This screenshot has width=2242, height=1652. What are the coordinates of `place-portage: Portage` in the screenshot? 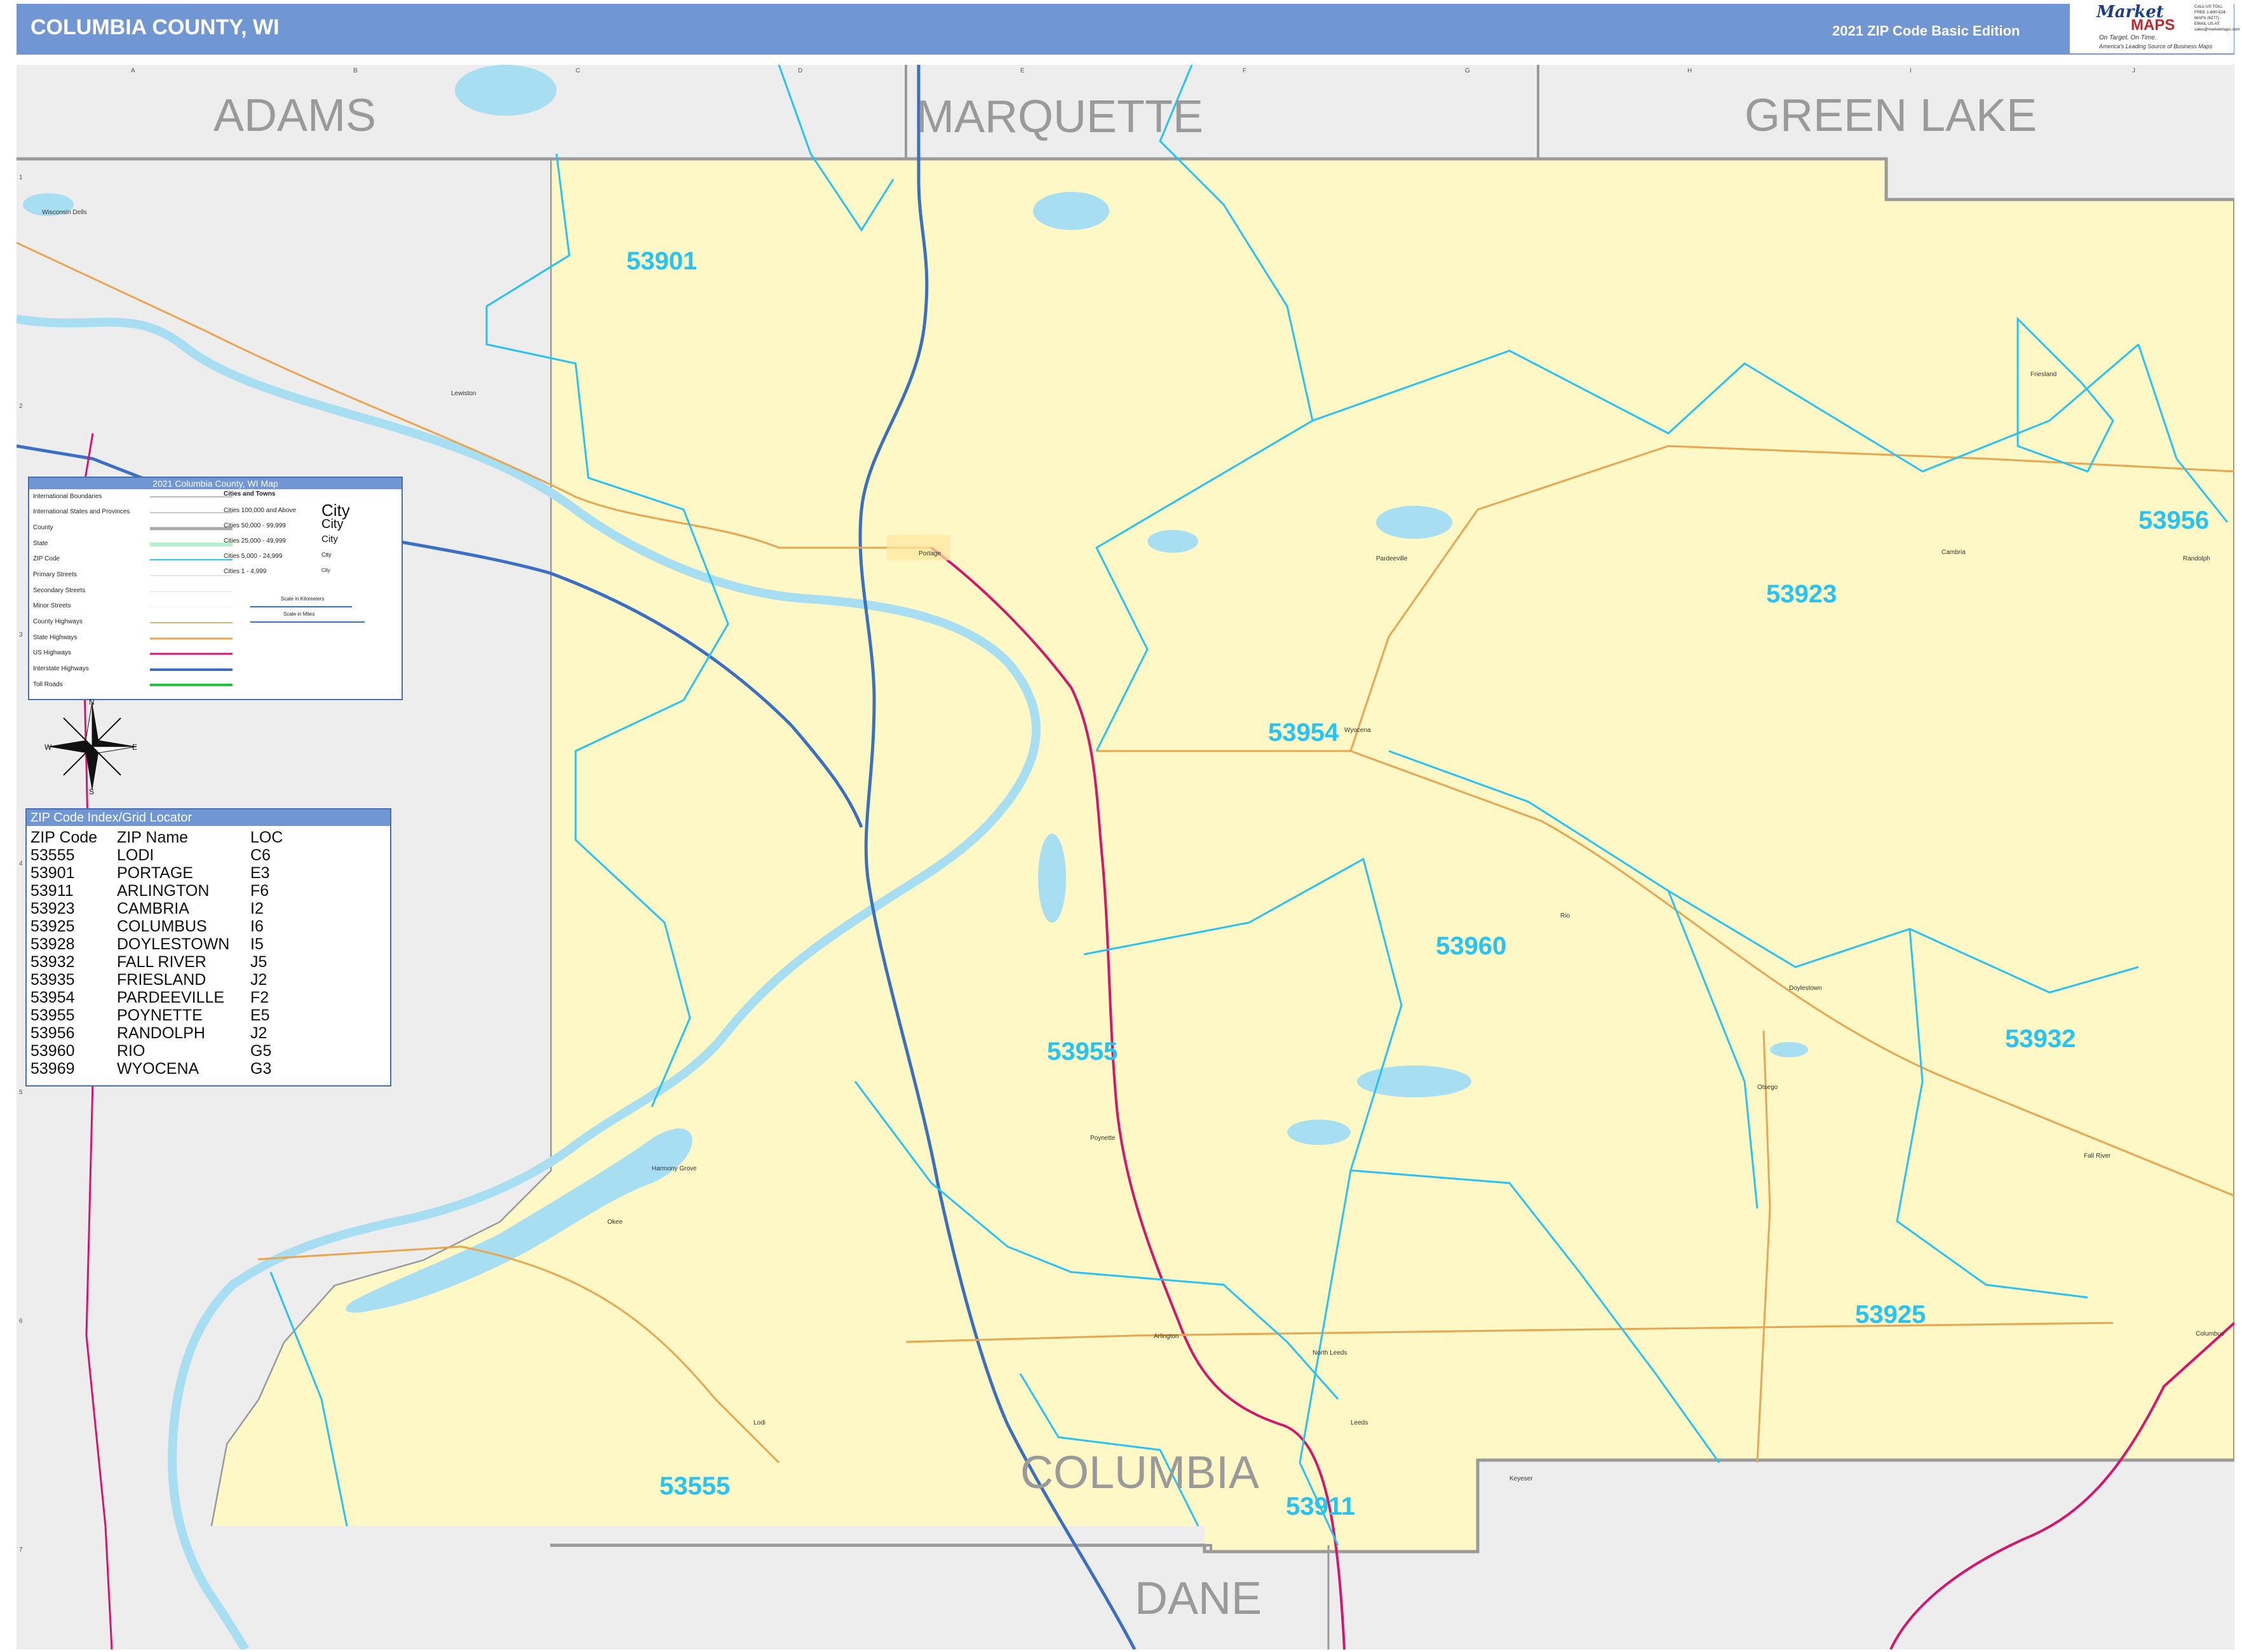 It's located at (930, 553).